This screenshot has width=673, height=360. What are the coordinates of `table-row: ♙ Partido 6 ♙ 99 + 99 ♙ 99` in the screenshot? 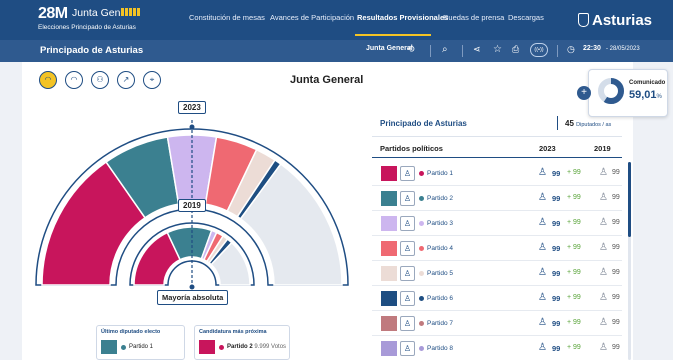 It's located at (497, 299).